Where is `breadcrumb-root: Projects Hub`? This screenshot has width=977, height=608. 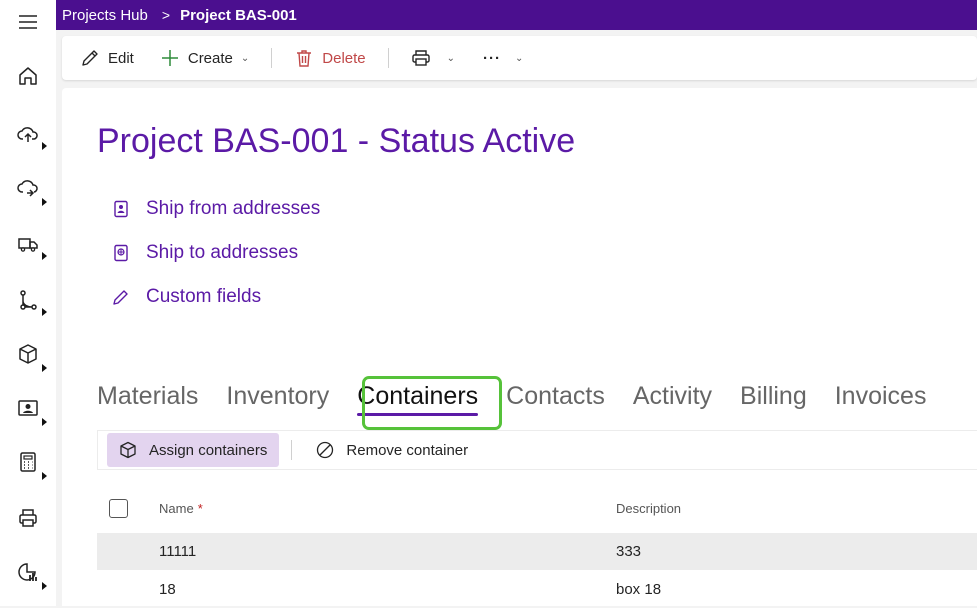 breadcrumb-root: Projects Hub is located at coordinates (105, 15).